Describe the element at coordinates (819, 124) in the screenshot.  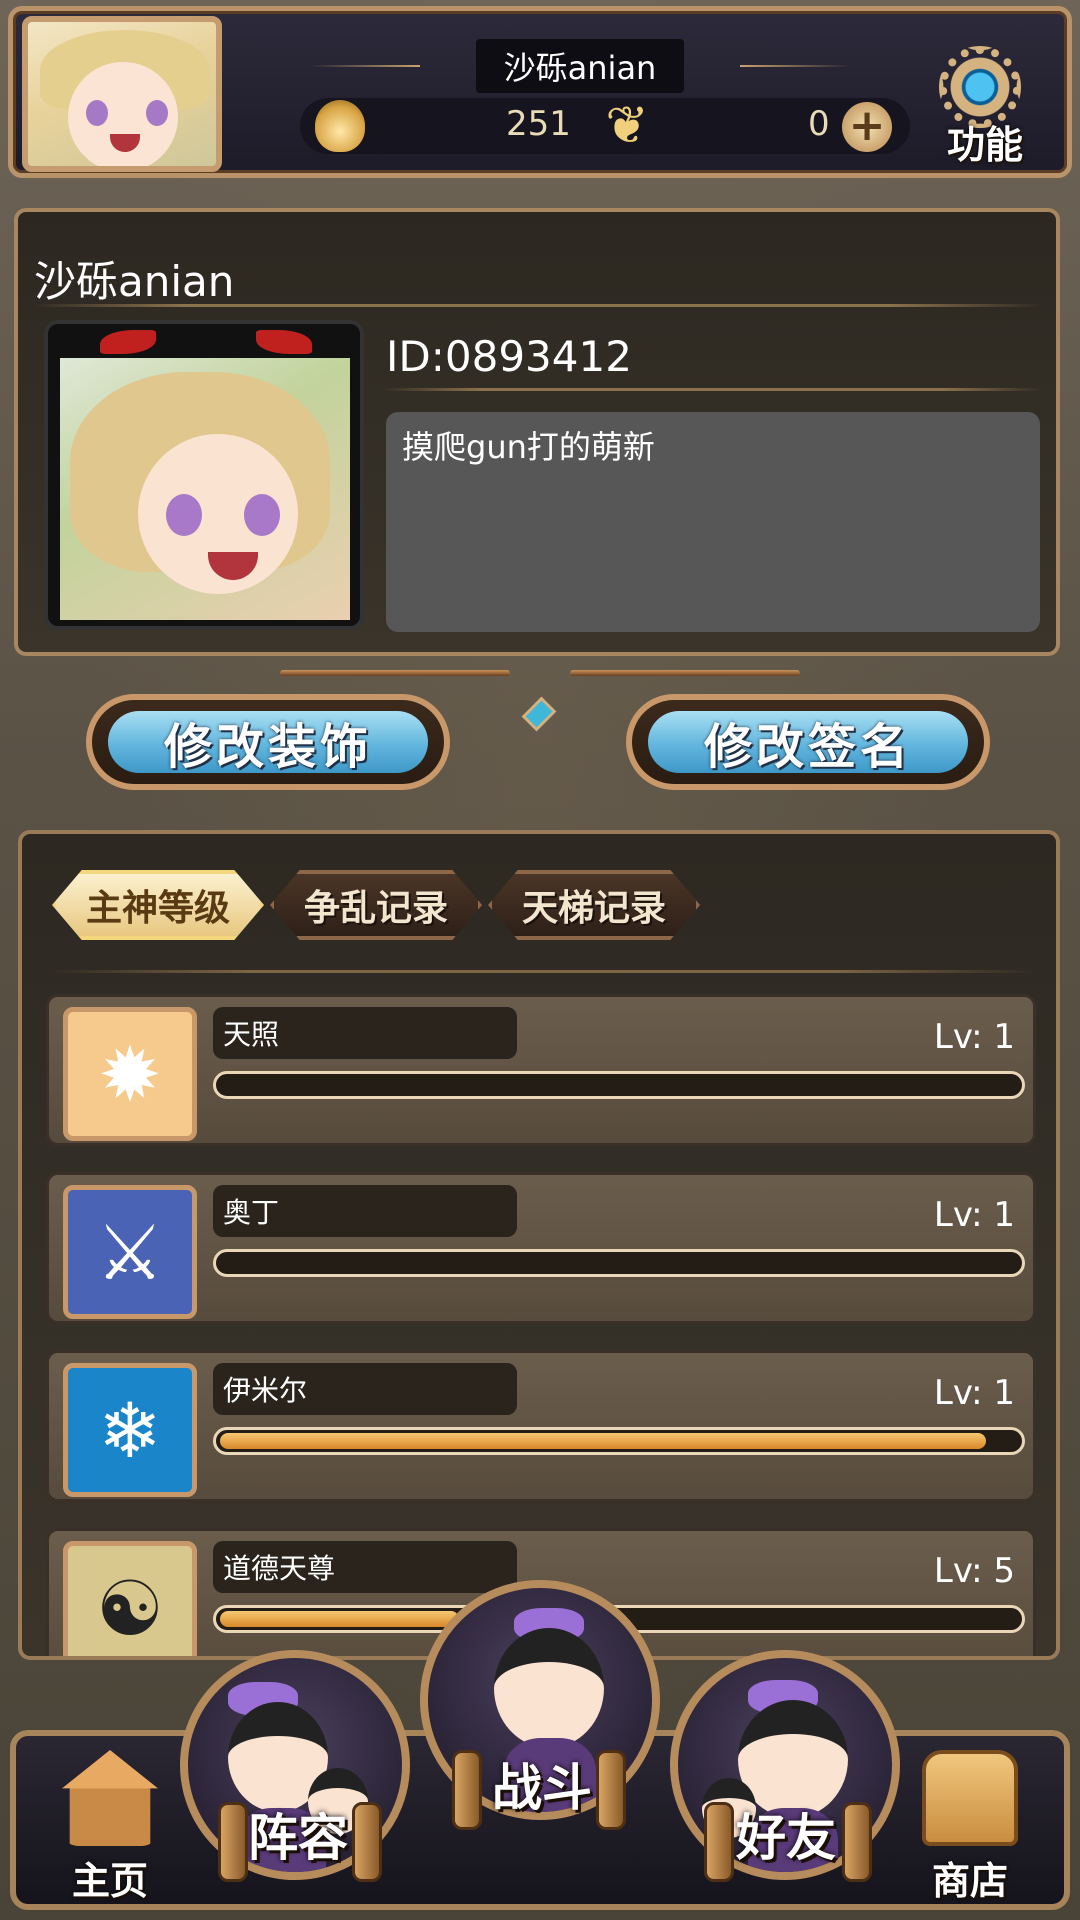
I see `butterfly-currency-value: 0` at that location.